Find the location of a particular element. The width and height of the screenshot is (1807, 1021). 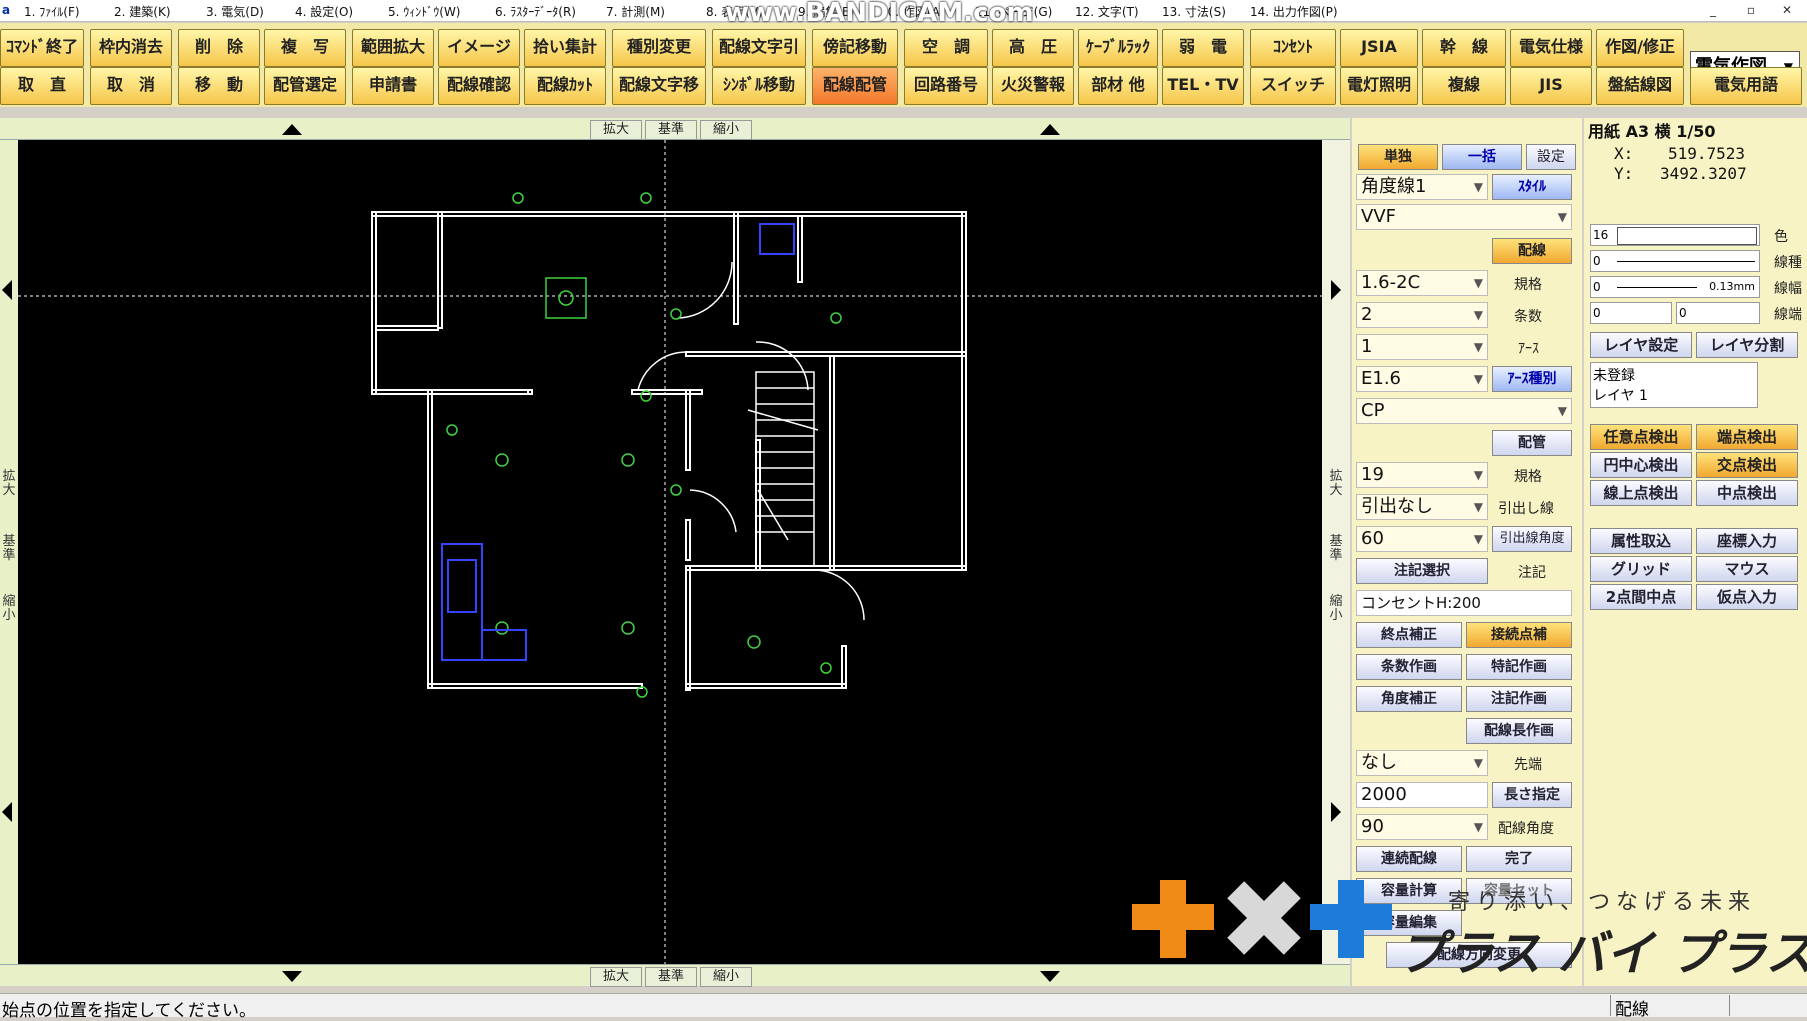

minimize-button: _ is located at coordinates (1713, 10).